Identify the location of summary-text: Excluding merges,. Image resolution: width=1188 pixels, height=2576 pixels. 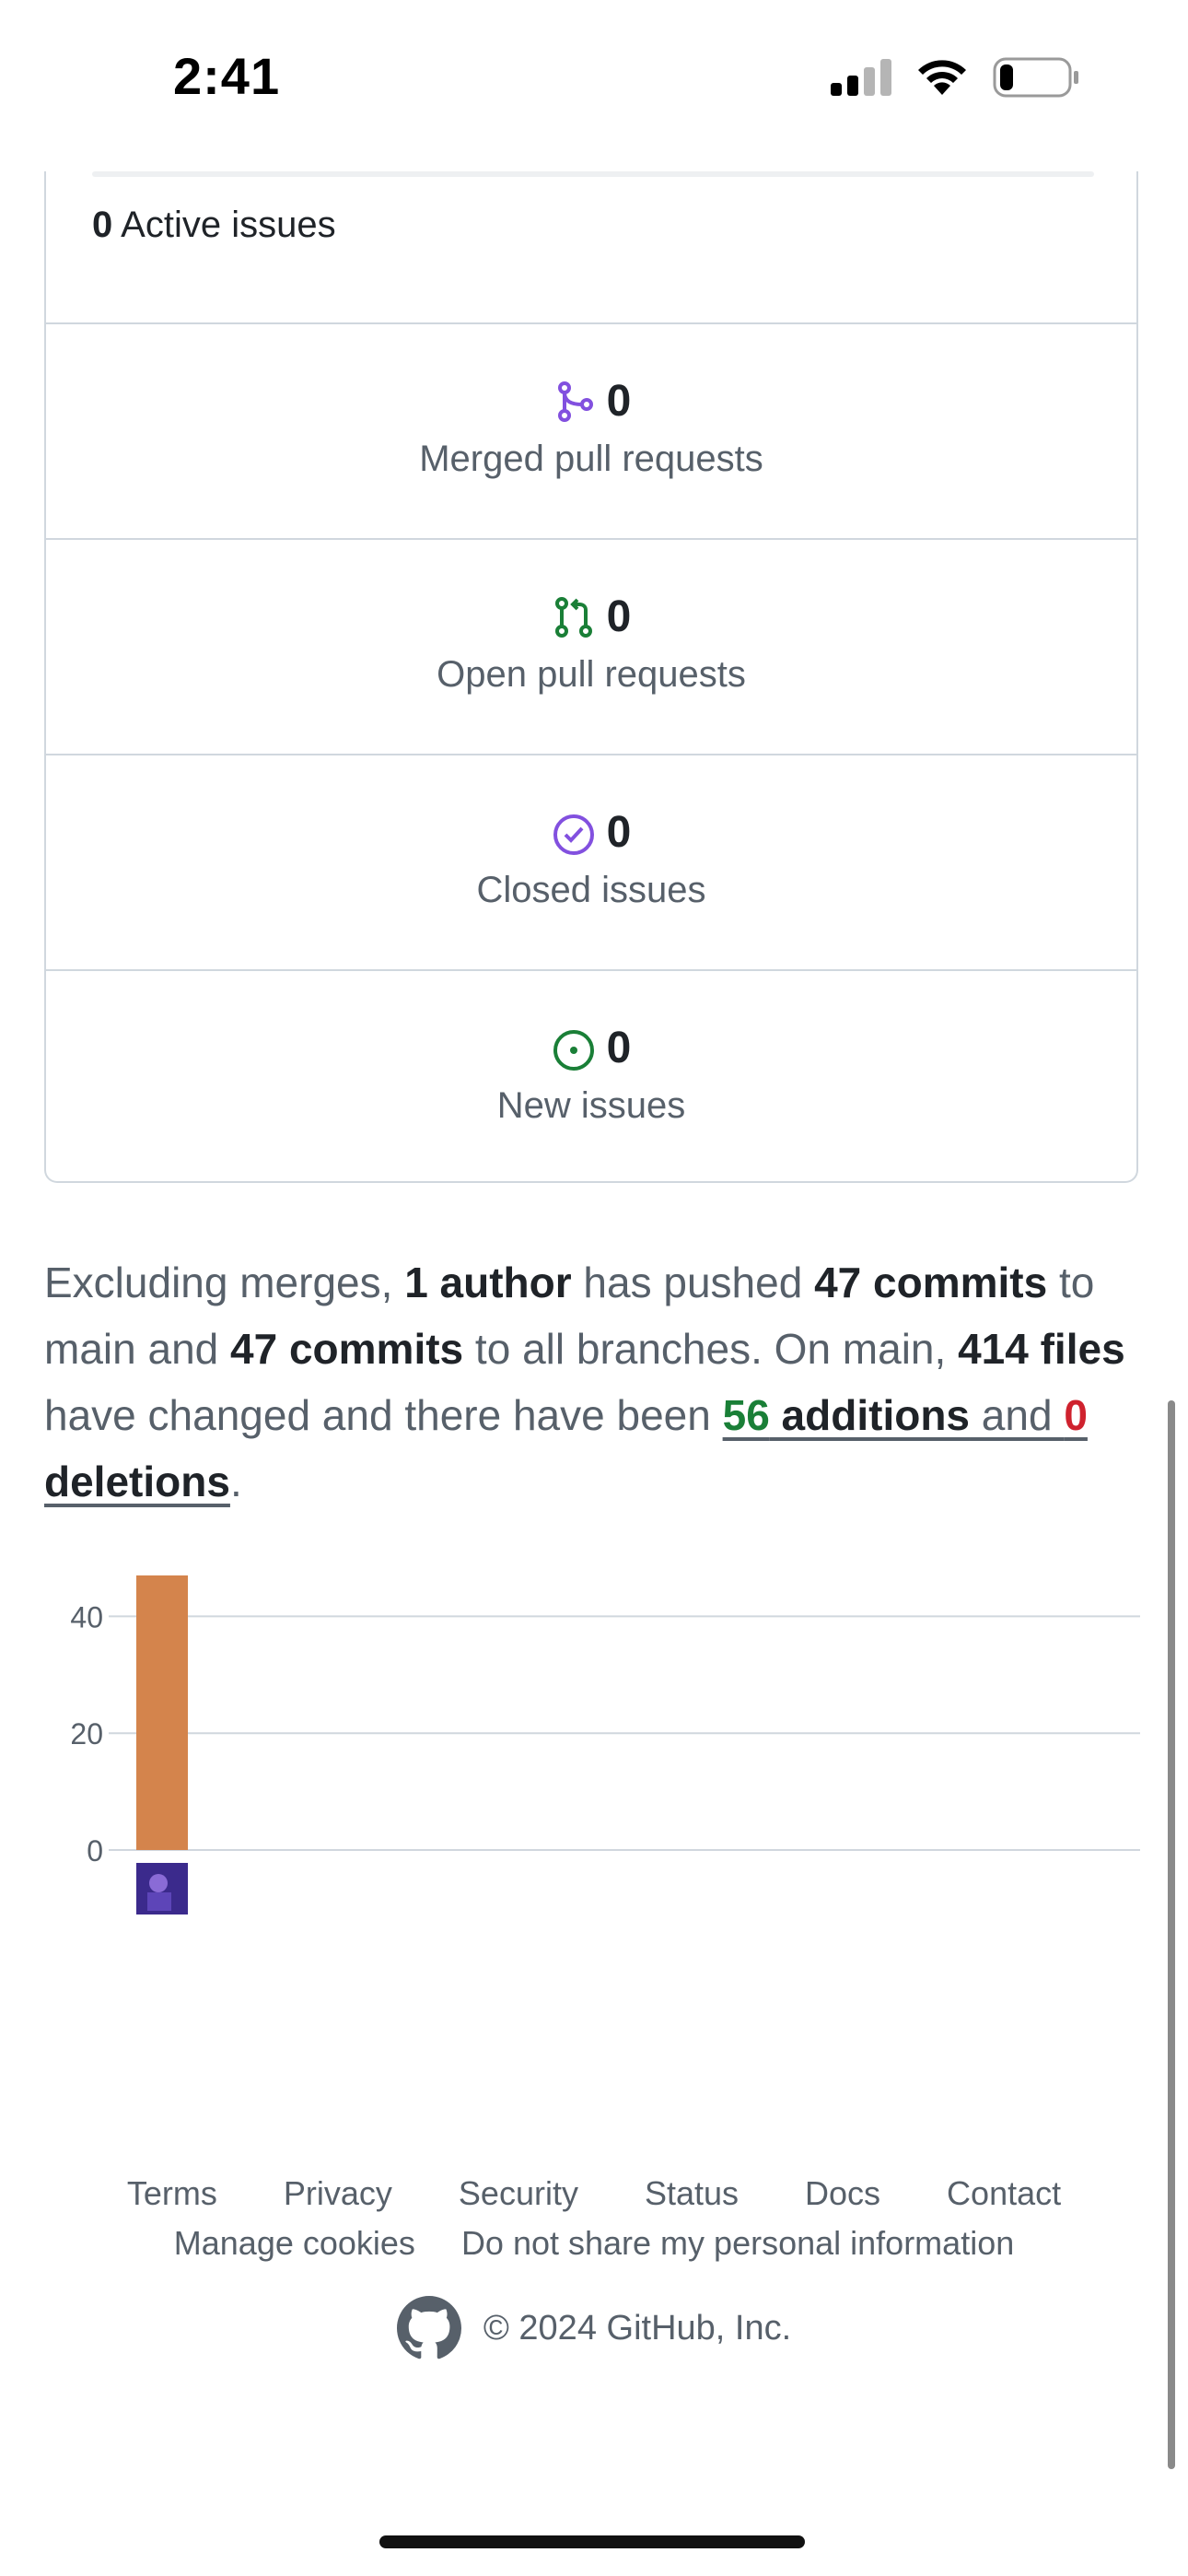
(224, 1282).